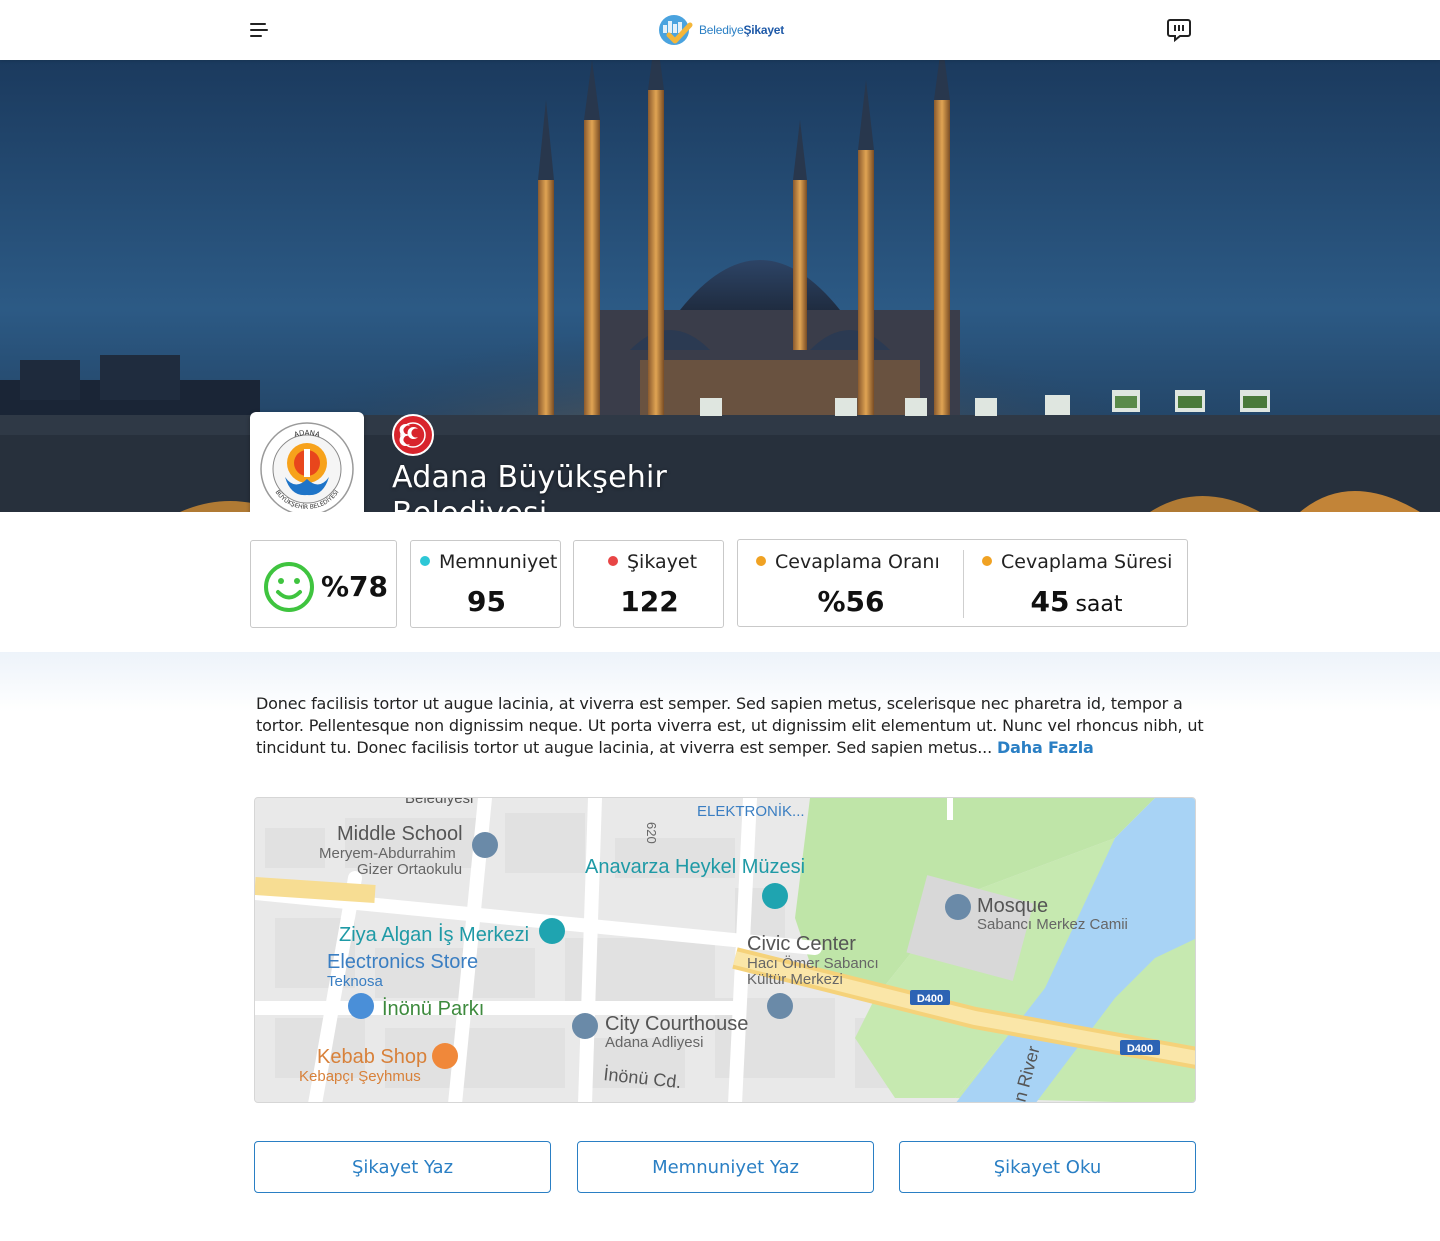 The height and width of the screenshot is (1241, 1440). I want to click on municipality-emblem: ADANA BÜYÜKŞEHİR BELEDİYESİ, so click(307, 462).